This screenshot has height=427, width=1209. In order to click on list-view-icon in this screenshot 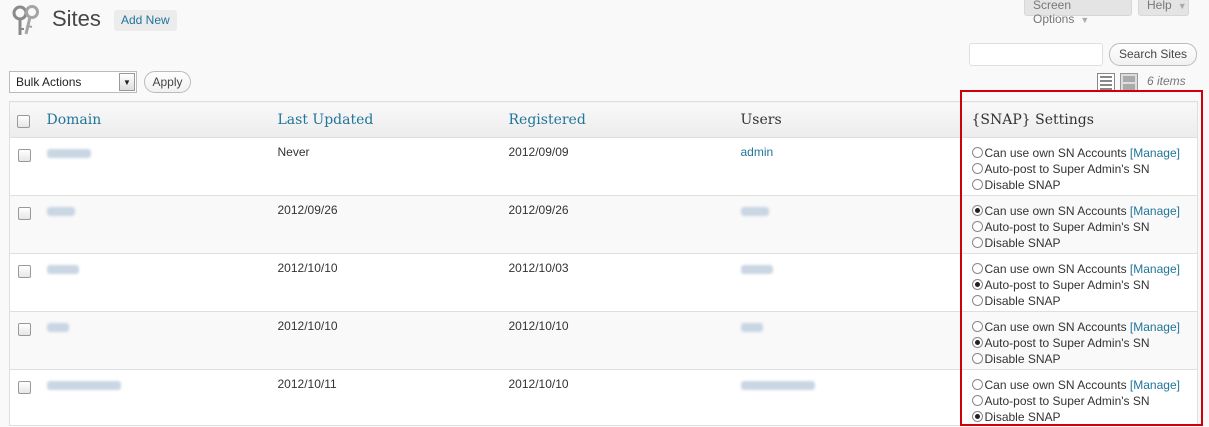, I will do `click(1106, 82)`.